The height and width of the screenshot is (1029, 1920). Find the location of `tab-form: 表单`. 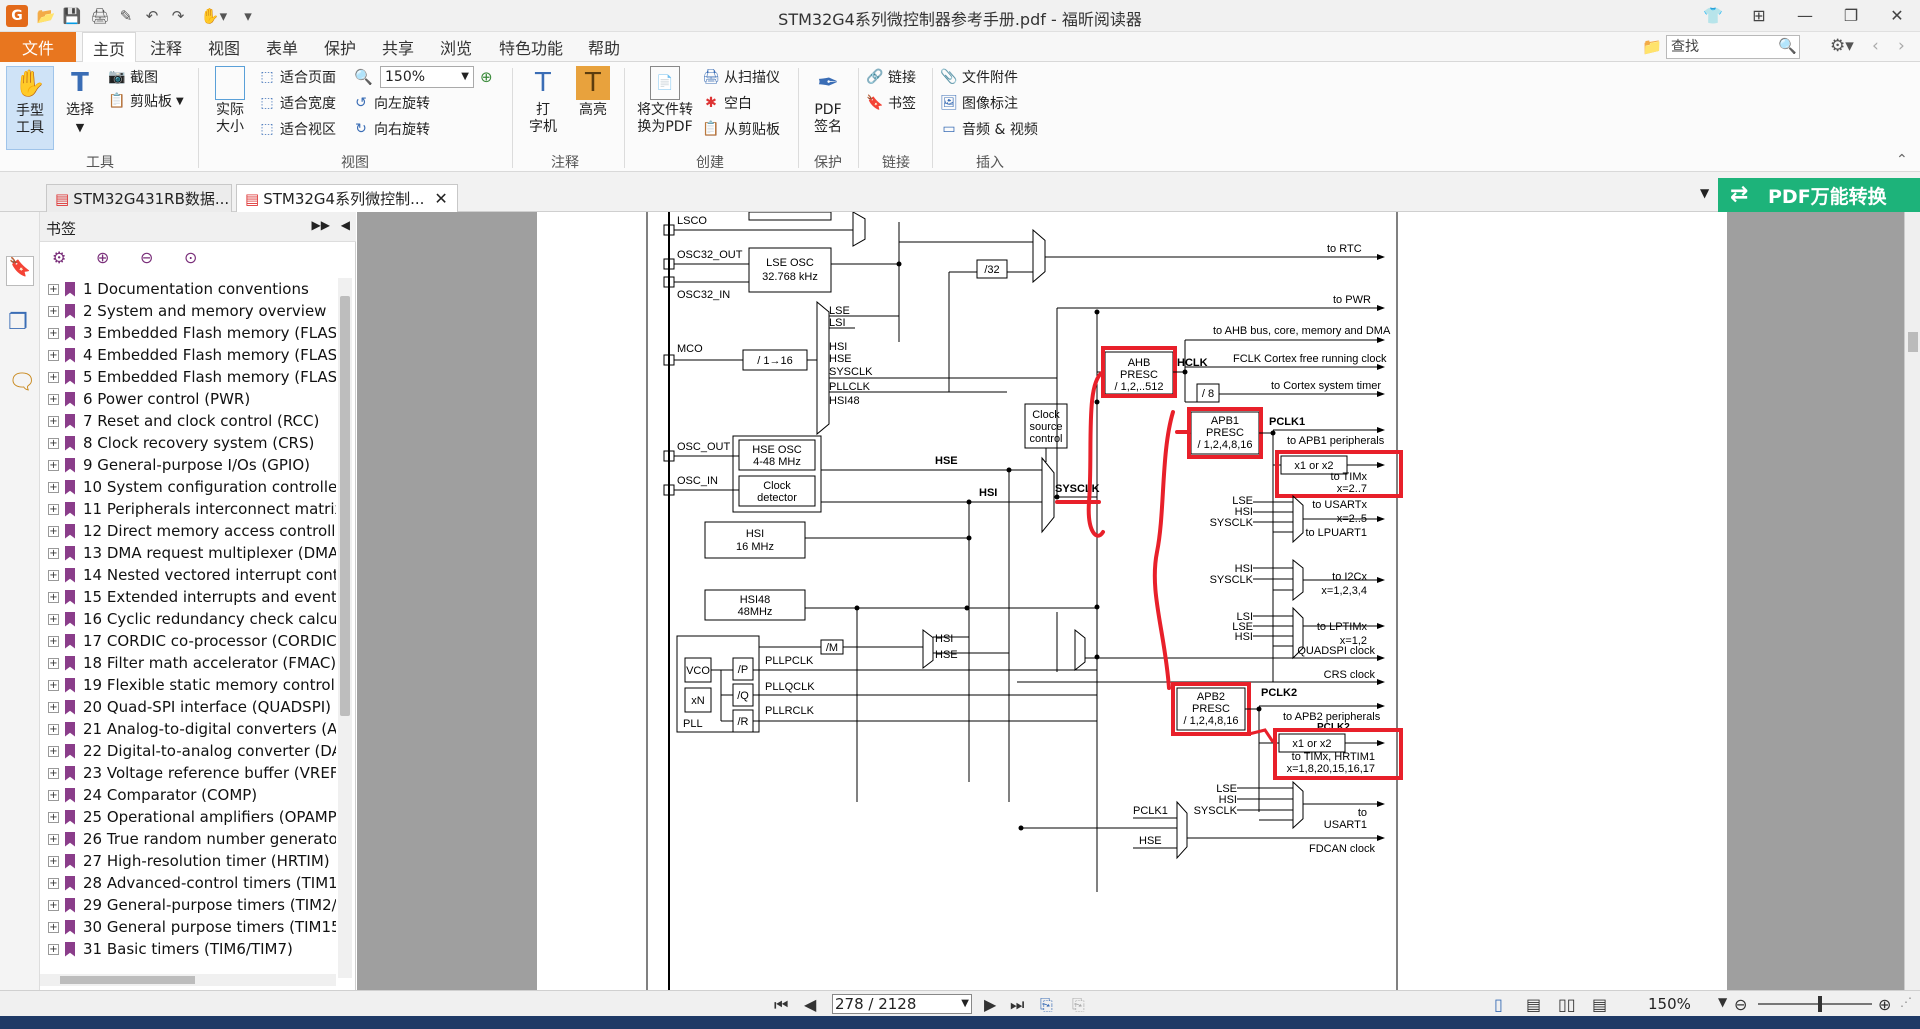

tab-form: 表单 is located at coordinates (282, 47).